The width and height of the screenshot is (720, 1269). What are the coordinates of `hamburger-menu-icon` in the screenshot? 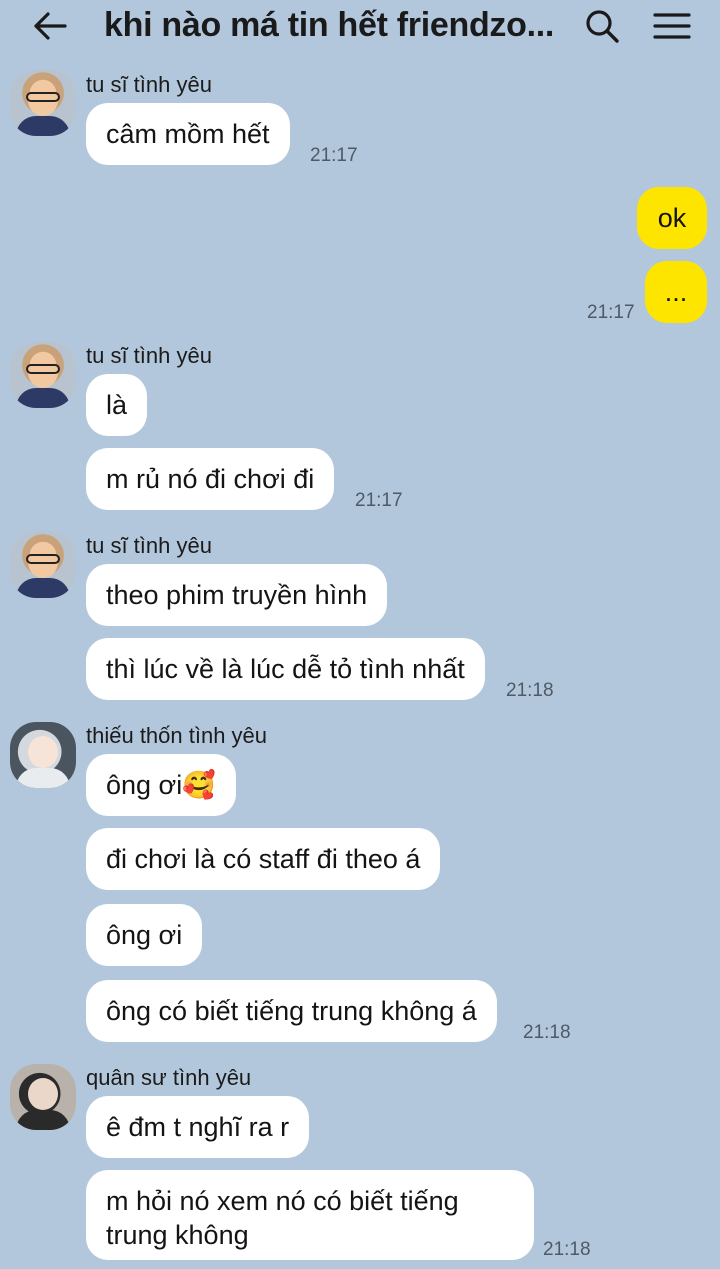 It's located at (672, 26).